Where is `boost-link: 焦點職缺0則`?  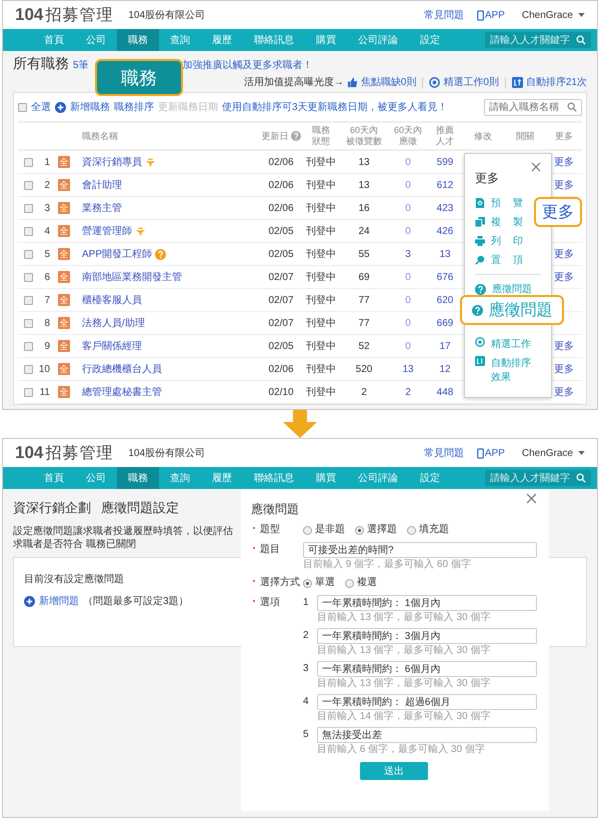 boost-link: 焦點職缺0則 is located at coordinates (388, 82).